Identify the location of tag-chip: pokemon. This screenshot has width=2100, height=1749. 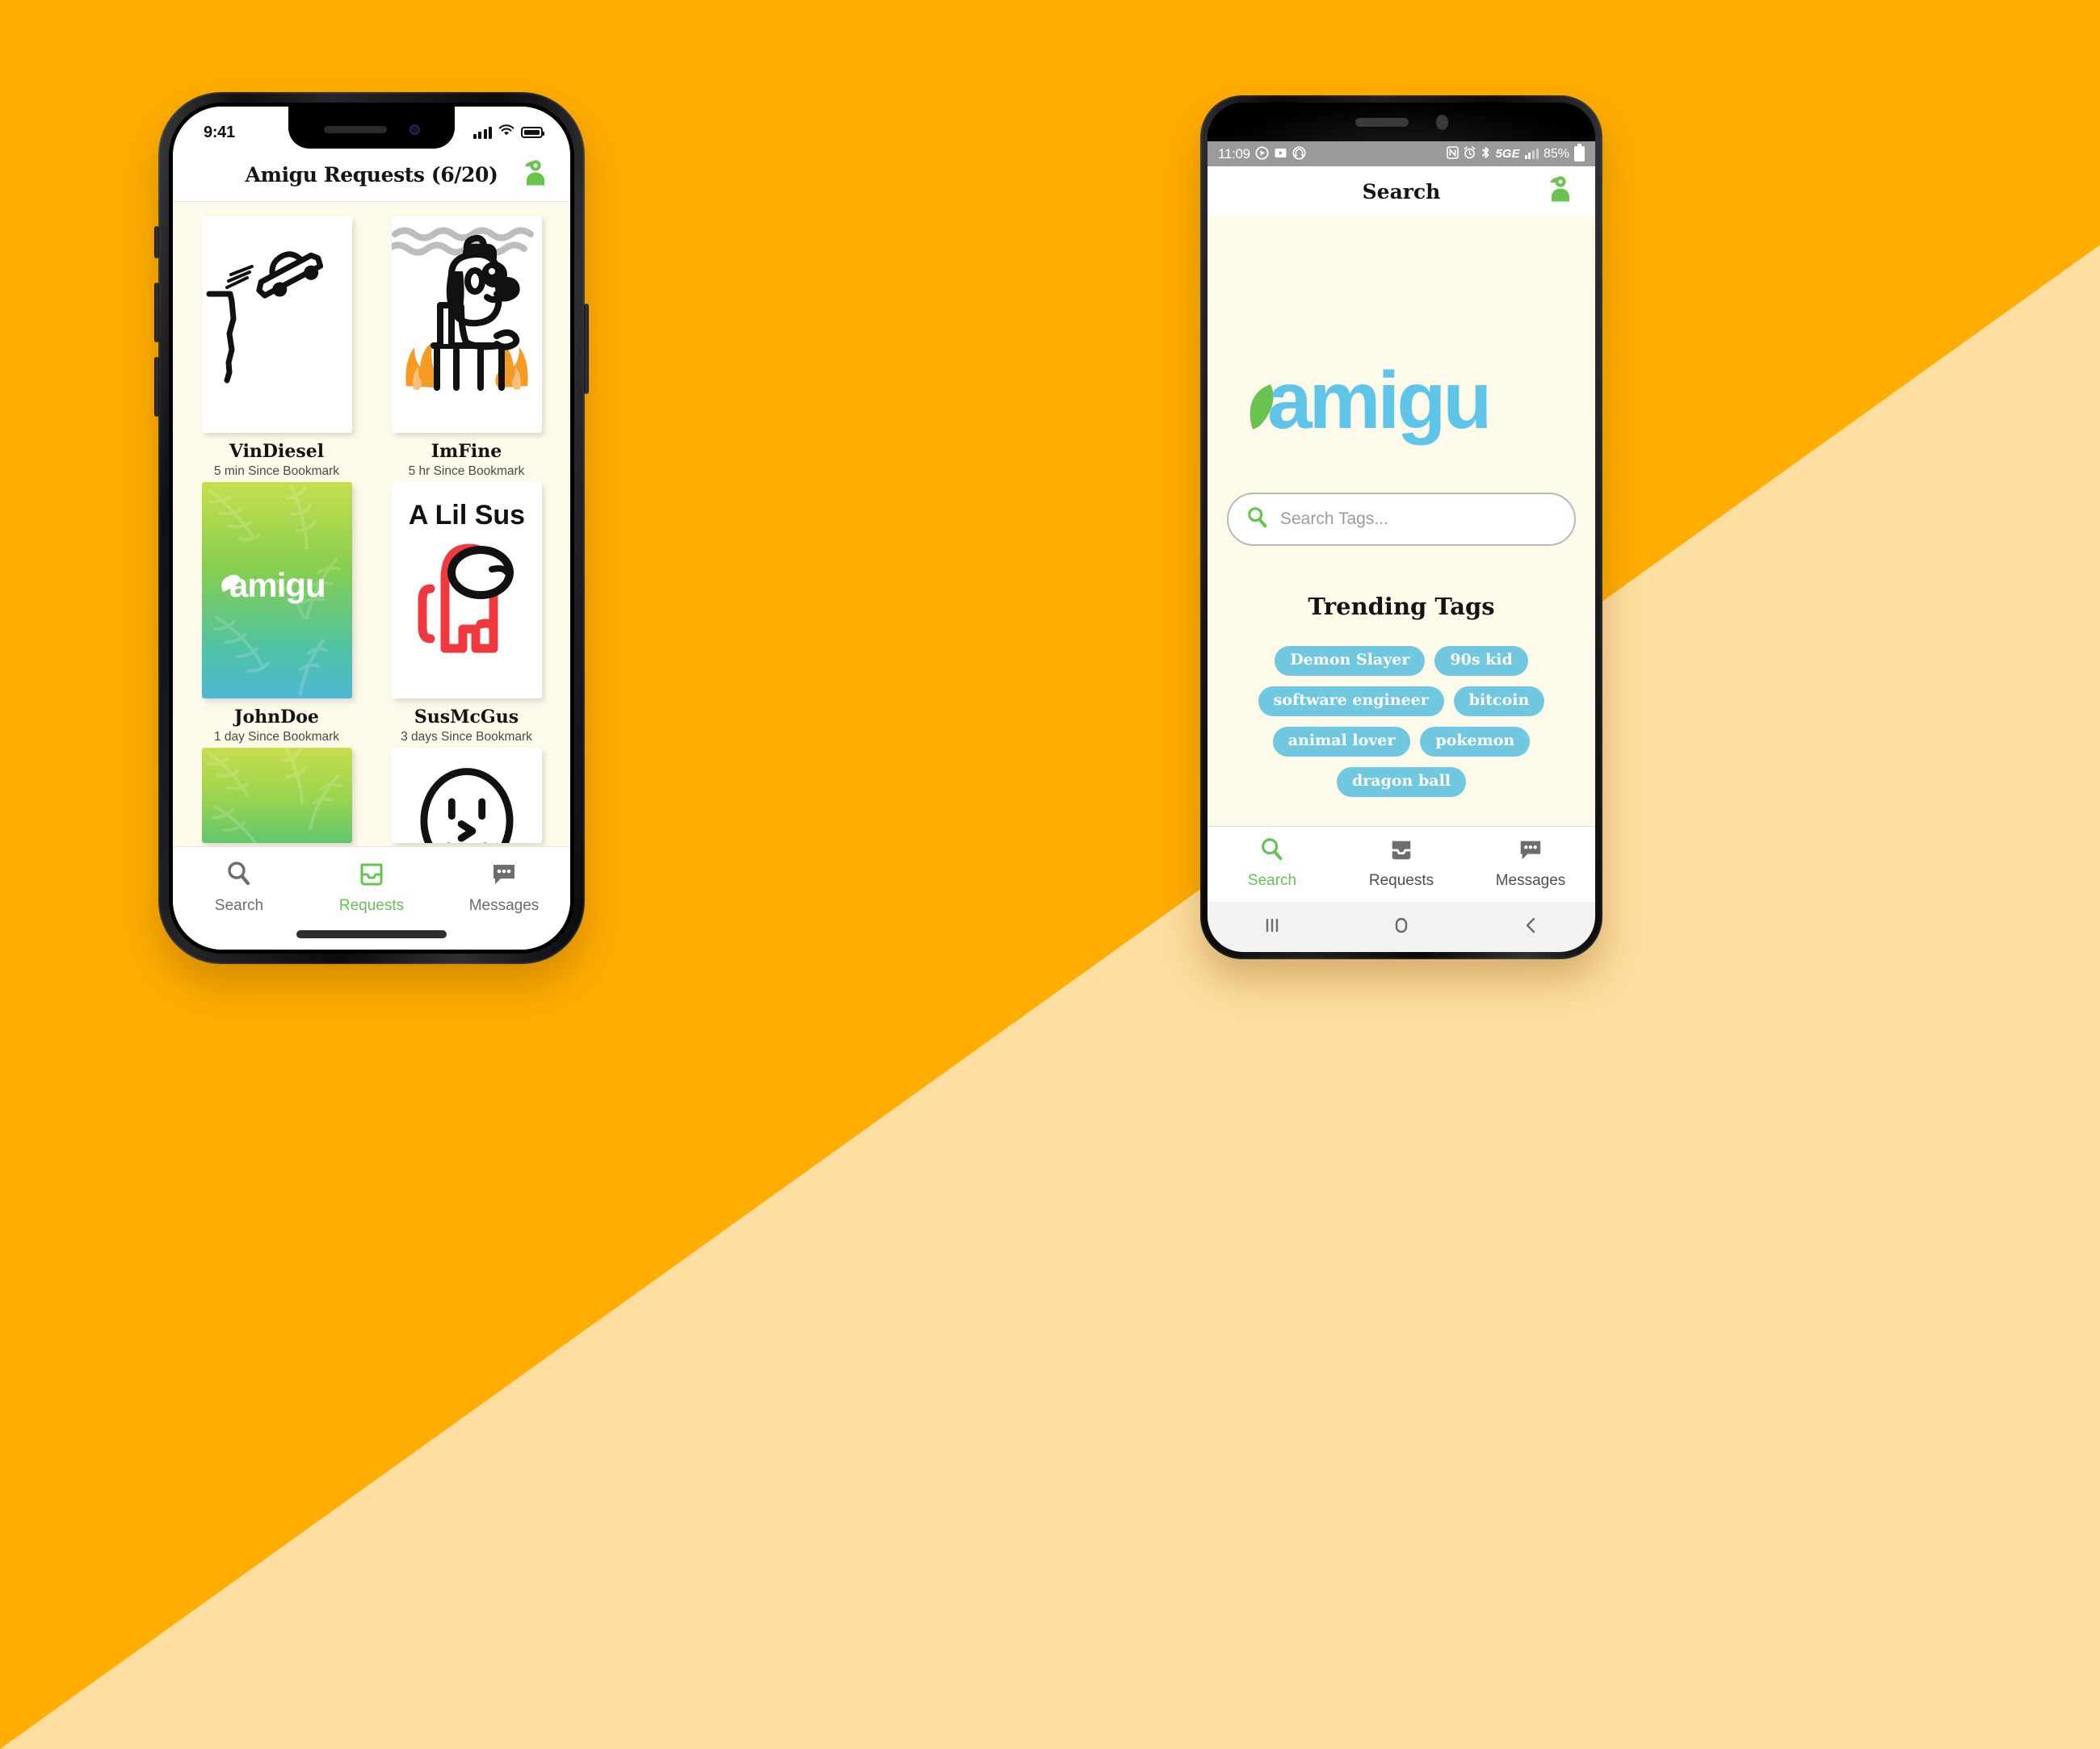
(1475, 742).